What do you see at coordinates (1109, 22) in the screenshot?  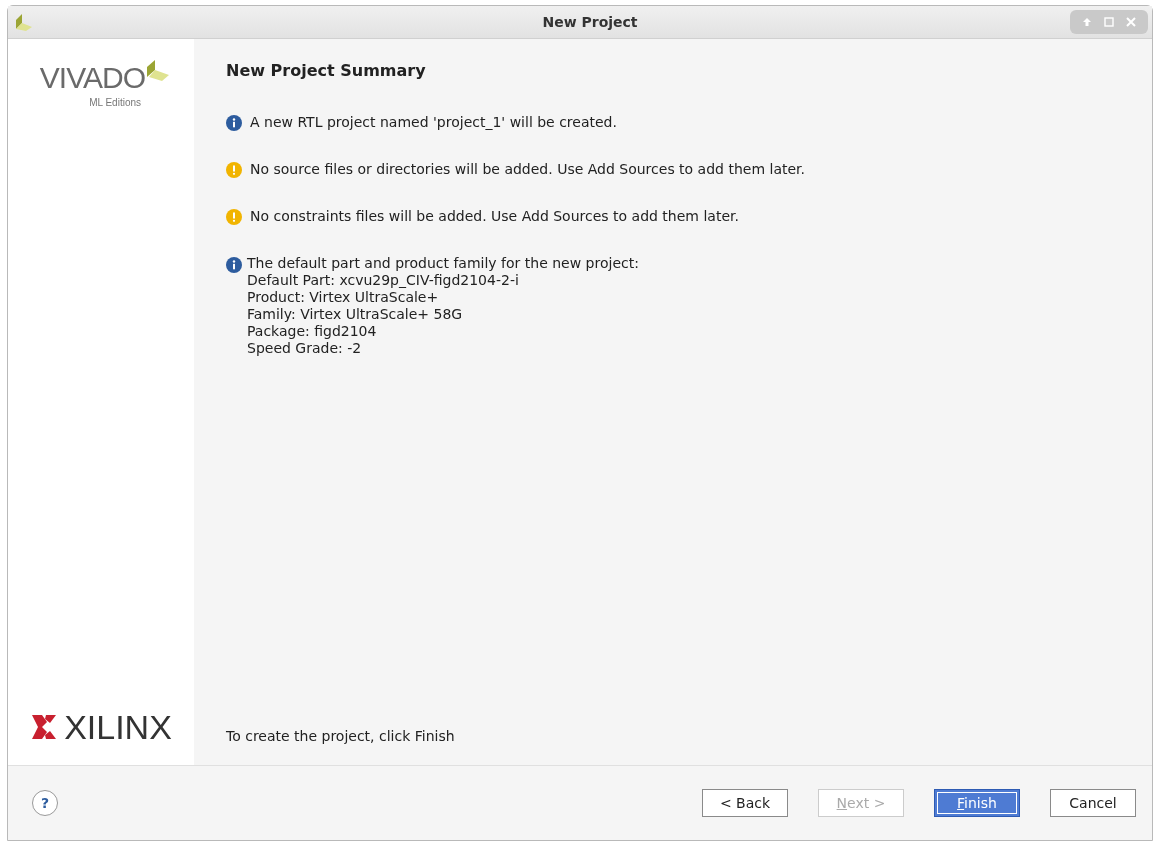 I see `maximize-icon` at bounding box center [1109, 22].